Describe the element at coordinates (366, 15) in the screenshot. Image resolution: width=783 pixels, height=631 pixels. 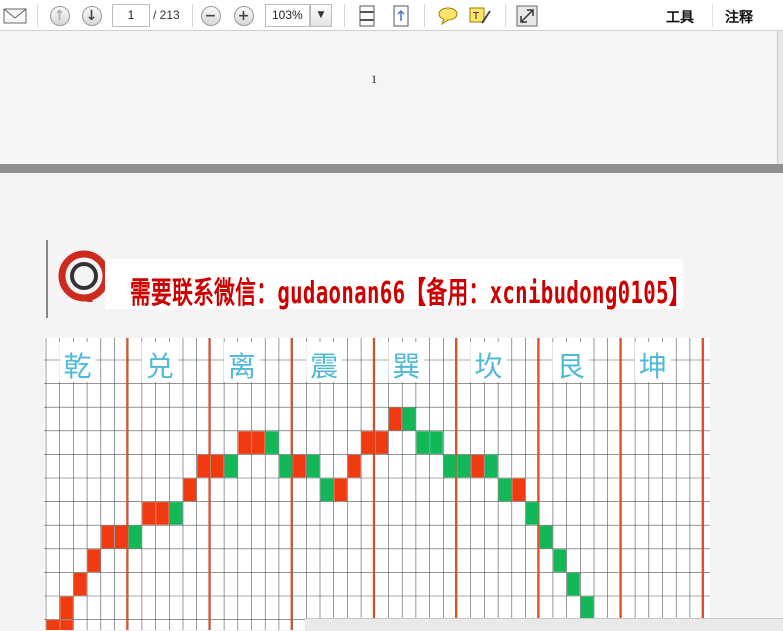
I see `page-fit-icon` at that location.